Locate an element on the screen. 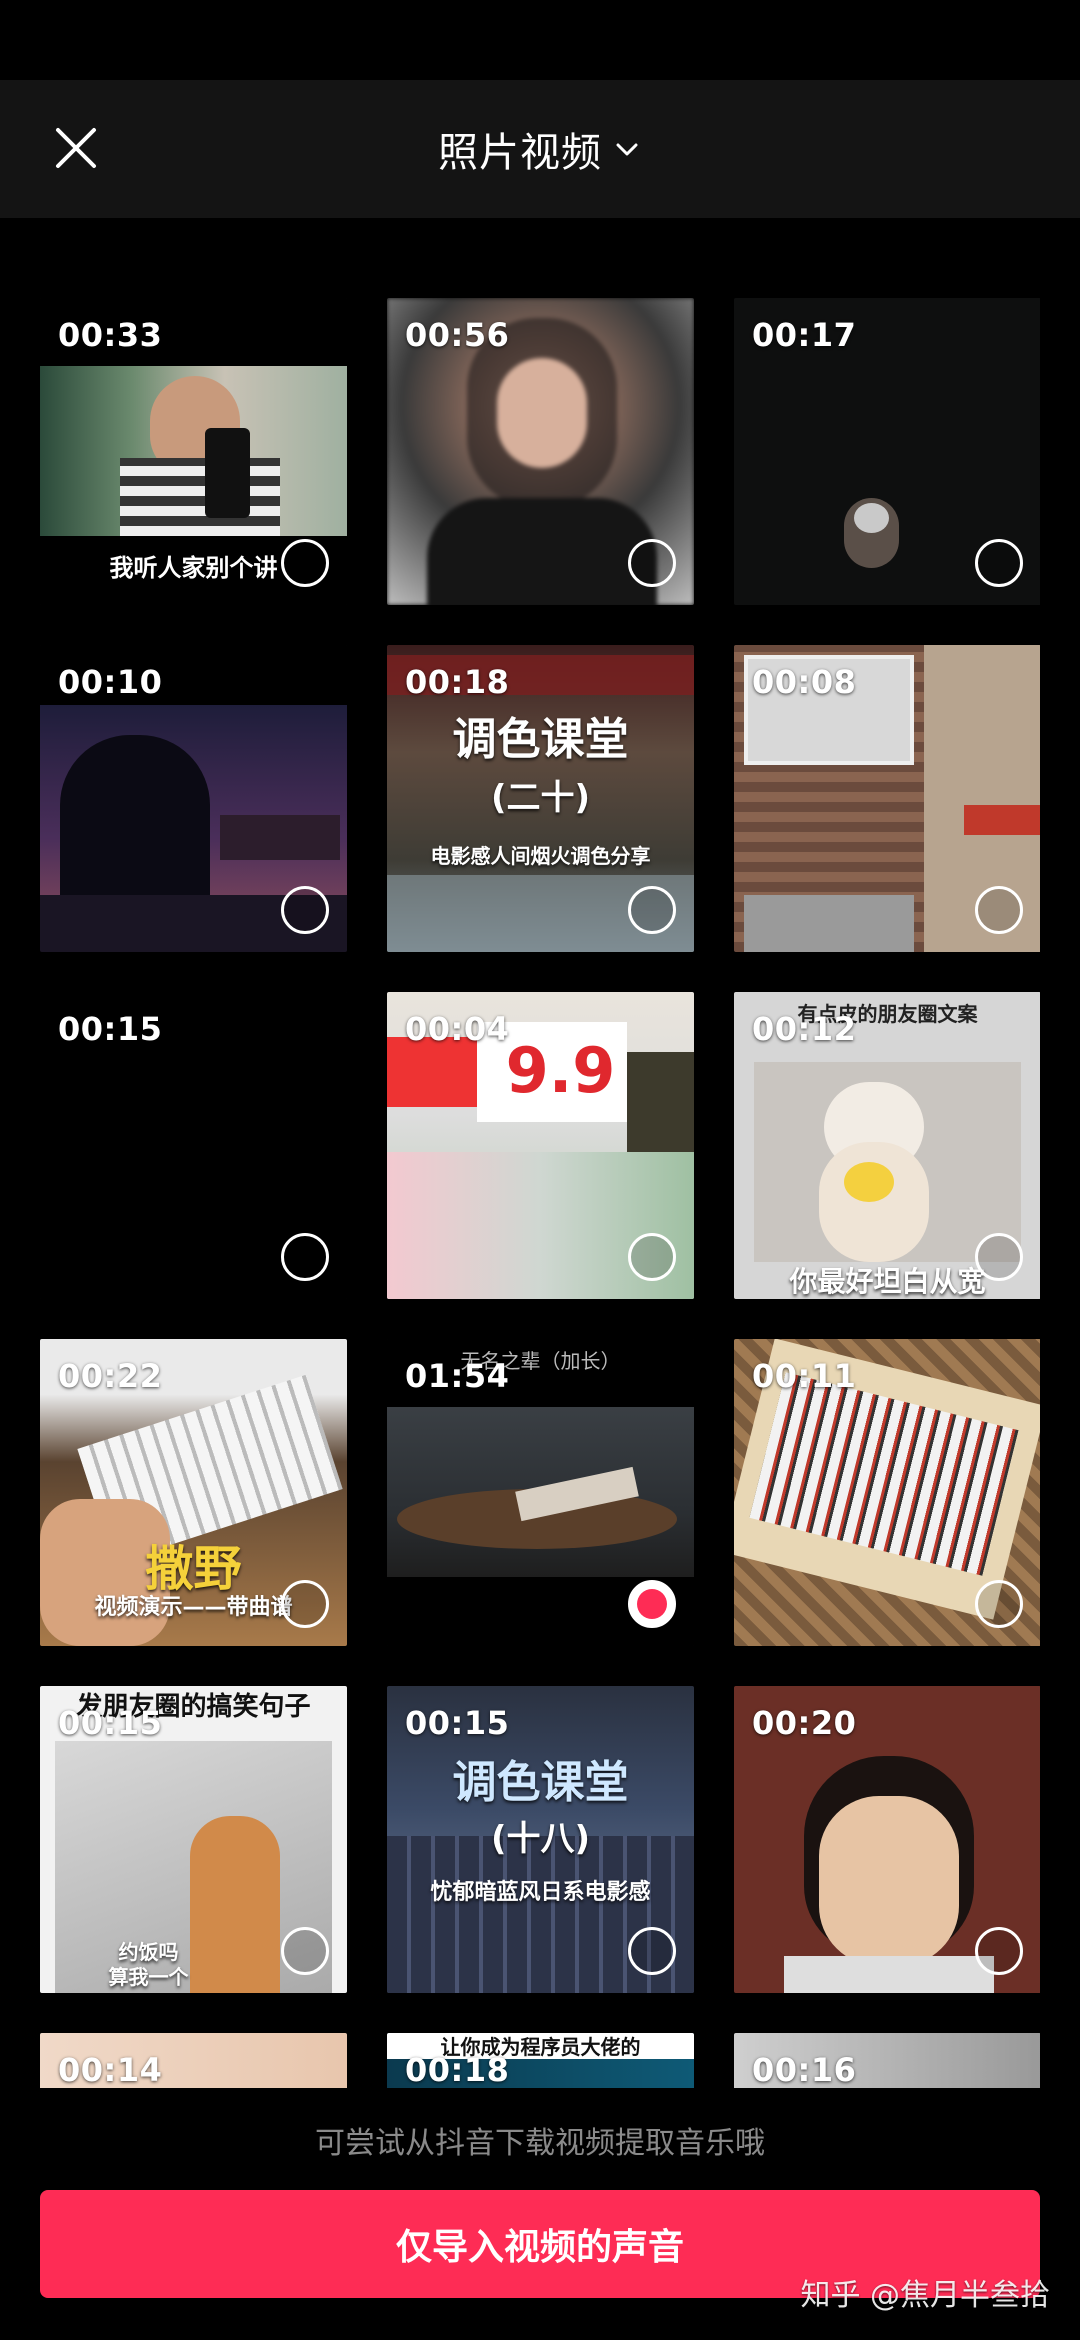  video-tile: 无名之辈（加长） 01:54 is located at coordinates (540, 1492).